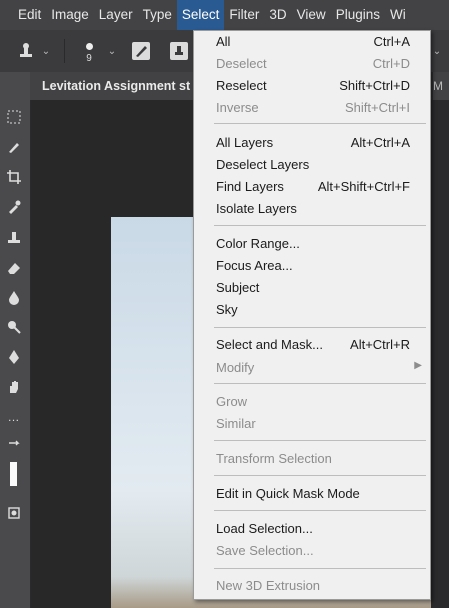  Describe the element at coordinates (268, 585) in the screenshot. I see `menu-item-label: New 3D Extrusion` at that location.